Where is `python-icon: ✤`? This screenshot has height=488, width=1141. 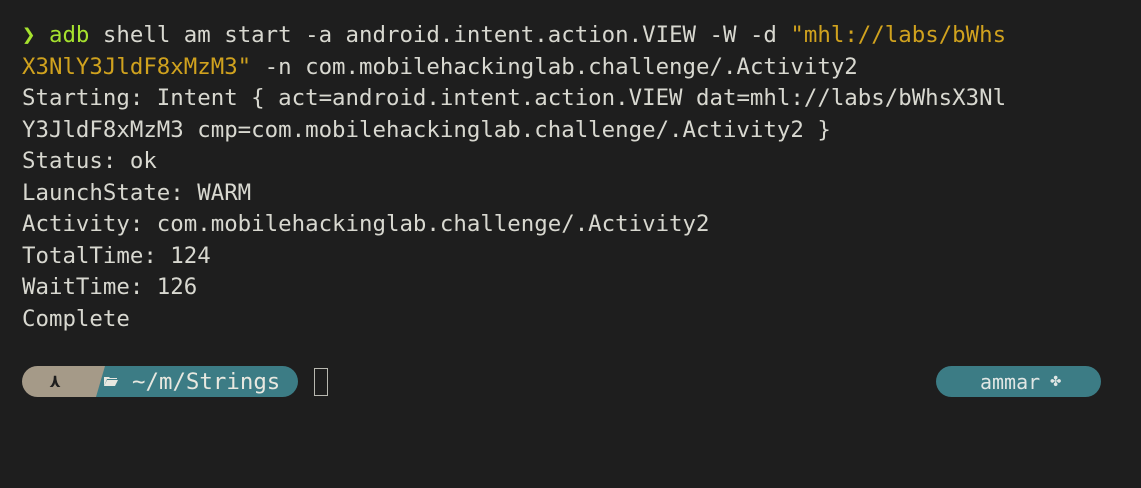
python-icon: ✤ is located at coordinates (1056, 380).